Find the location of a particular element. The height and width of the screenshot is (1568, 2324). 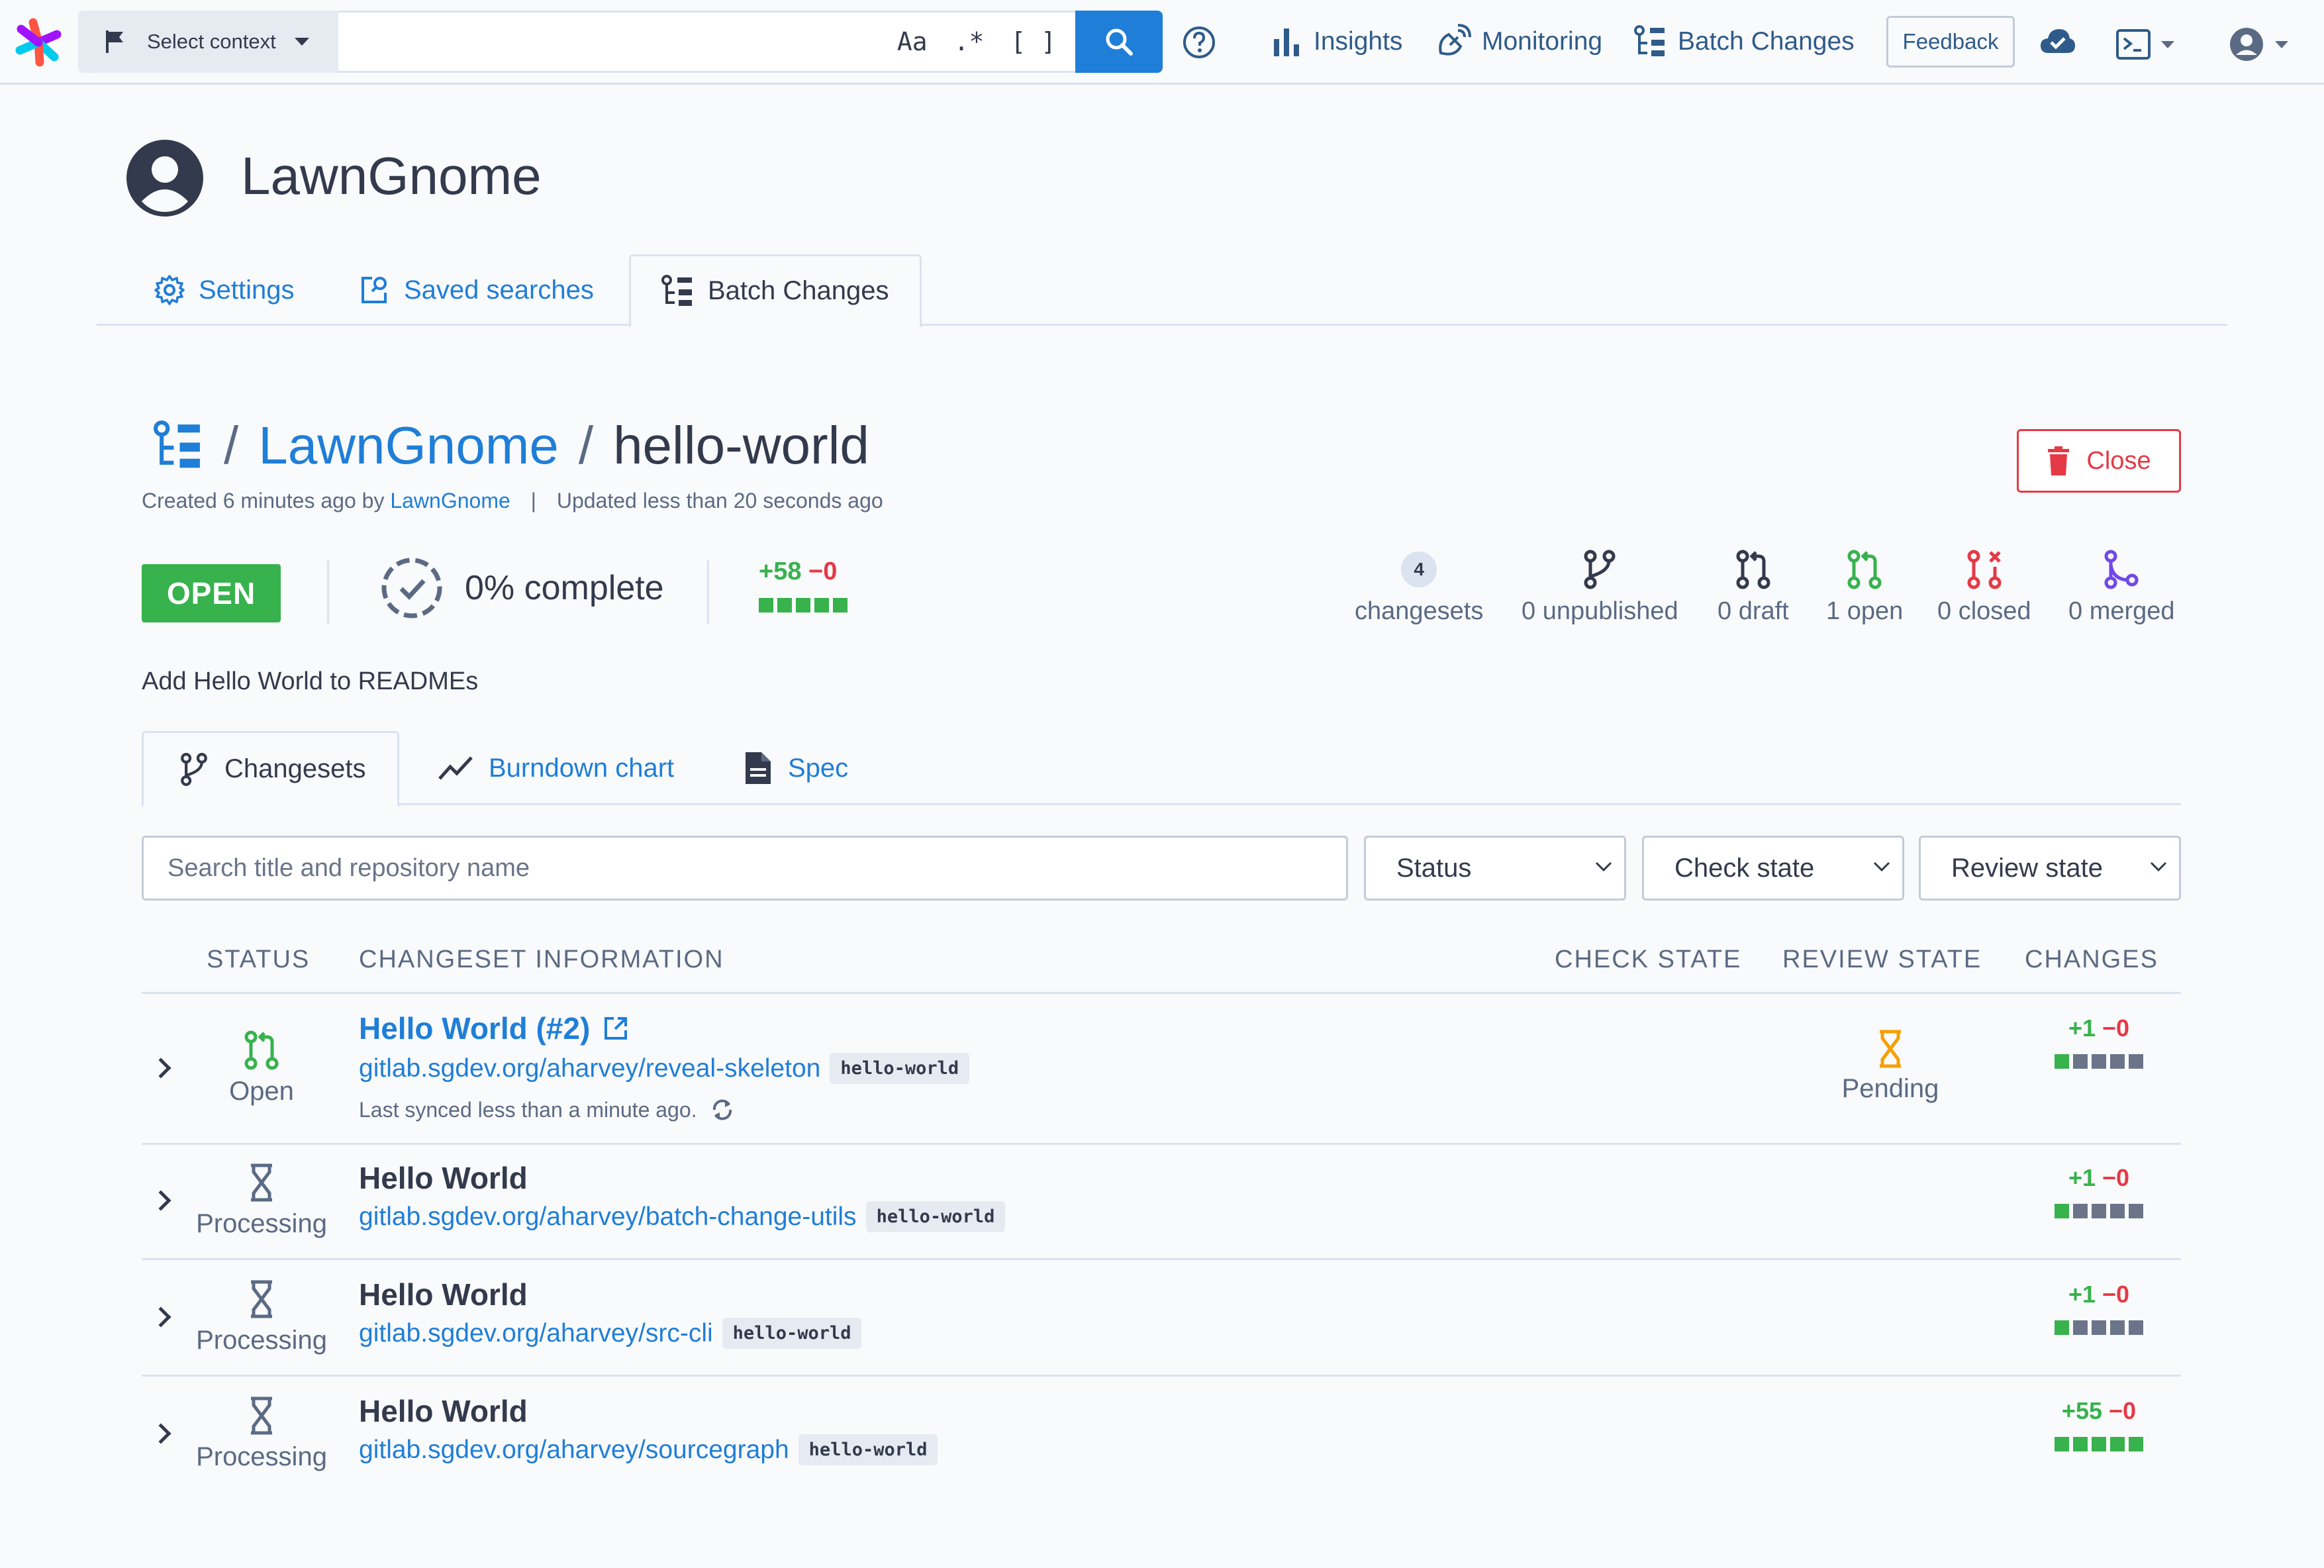

changeset-search-input: Search title and repository name is located at coordinates (745, 868).